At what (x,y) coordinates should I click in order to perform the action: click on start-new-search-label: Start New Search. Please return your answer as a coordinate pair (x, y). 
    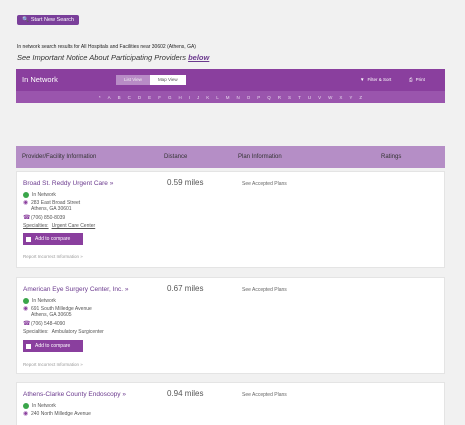
    Looking at the image, I should click on (52, 20).